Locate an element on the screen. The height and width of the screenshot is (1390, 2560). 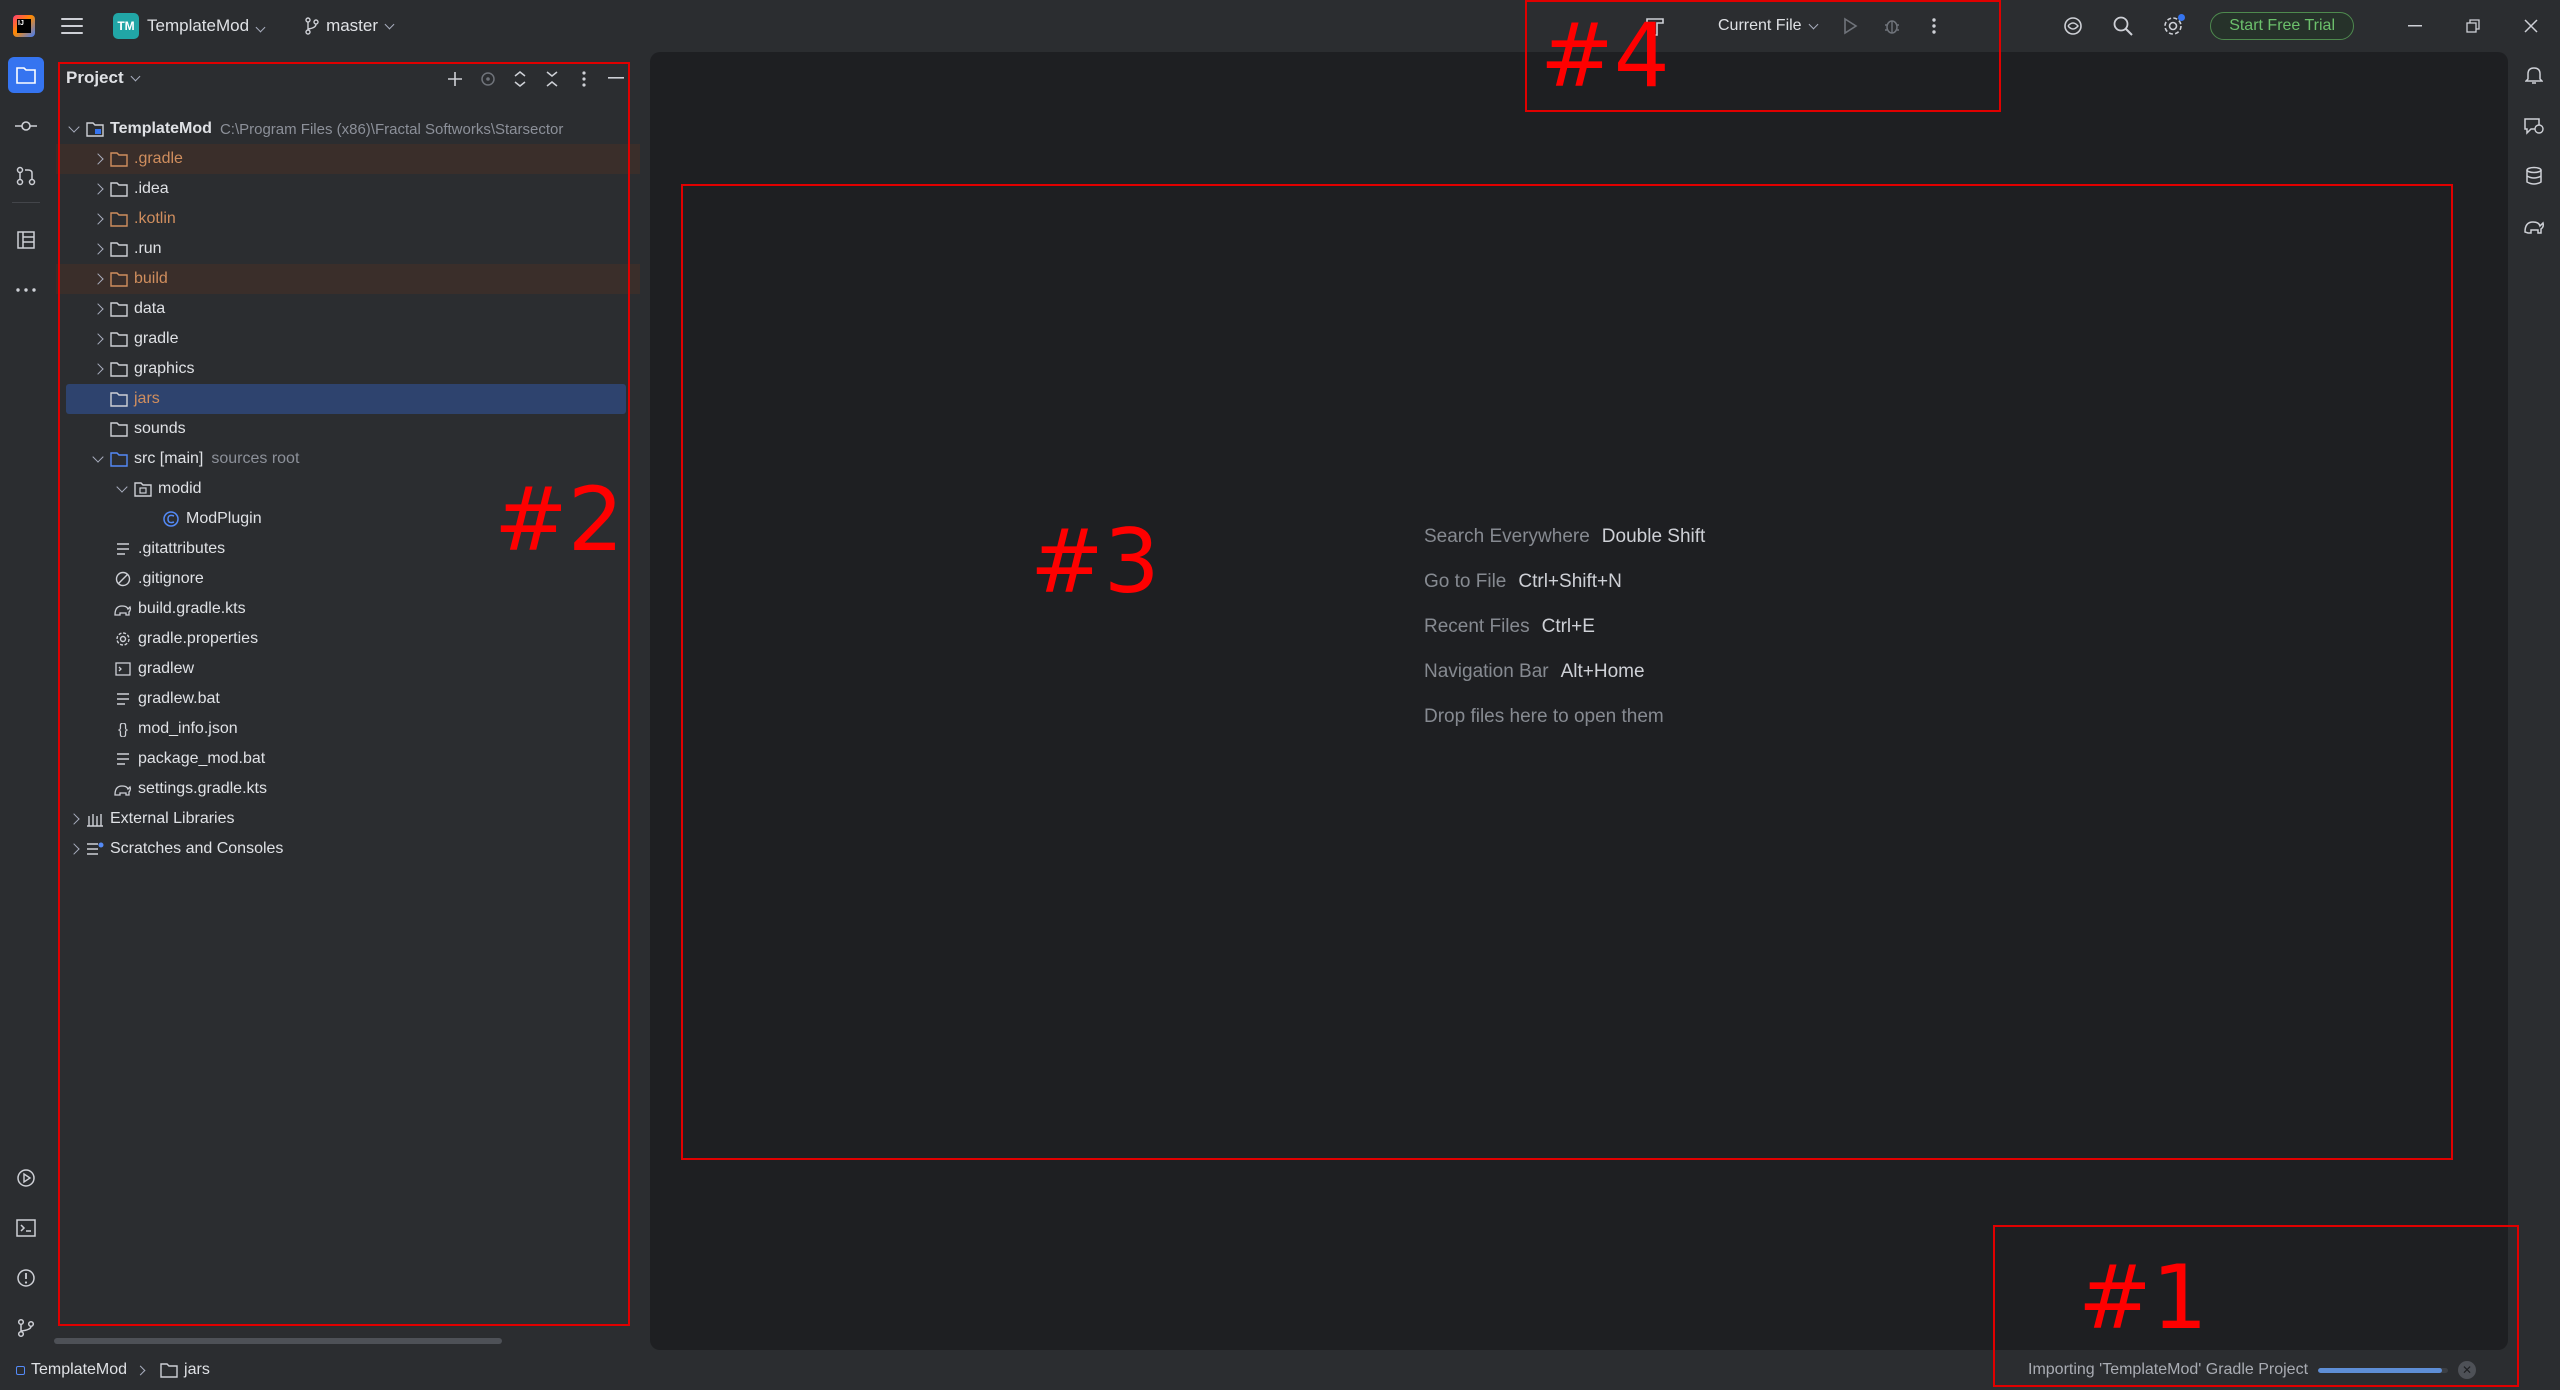
tree-item-folder: .gradle is located at coordinates (348, 159).